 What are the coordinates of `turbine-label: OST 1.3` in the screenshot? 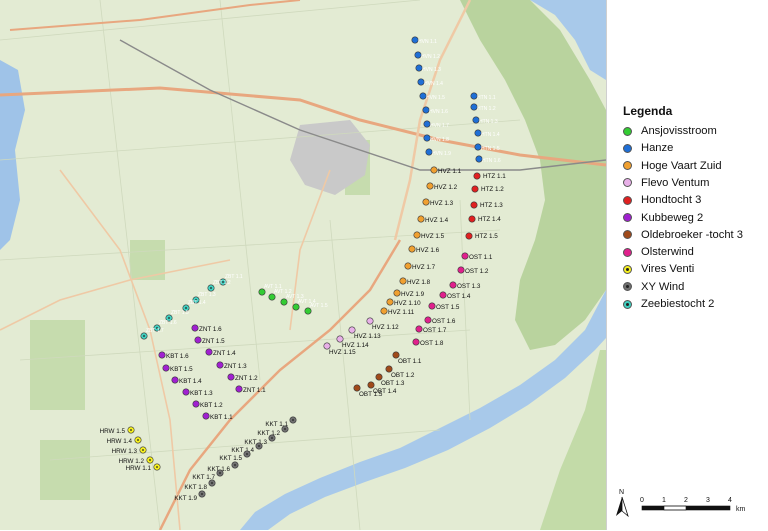 It's located at (469, 286).